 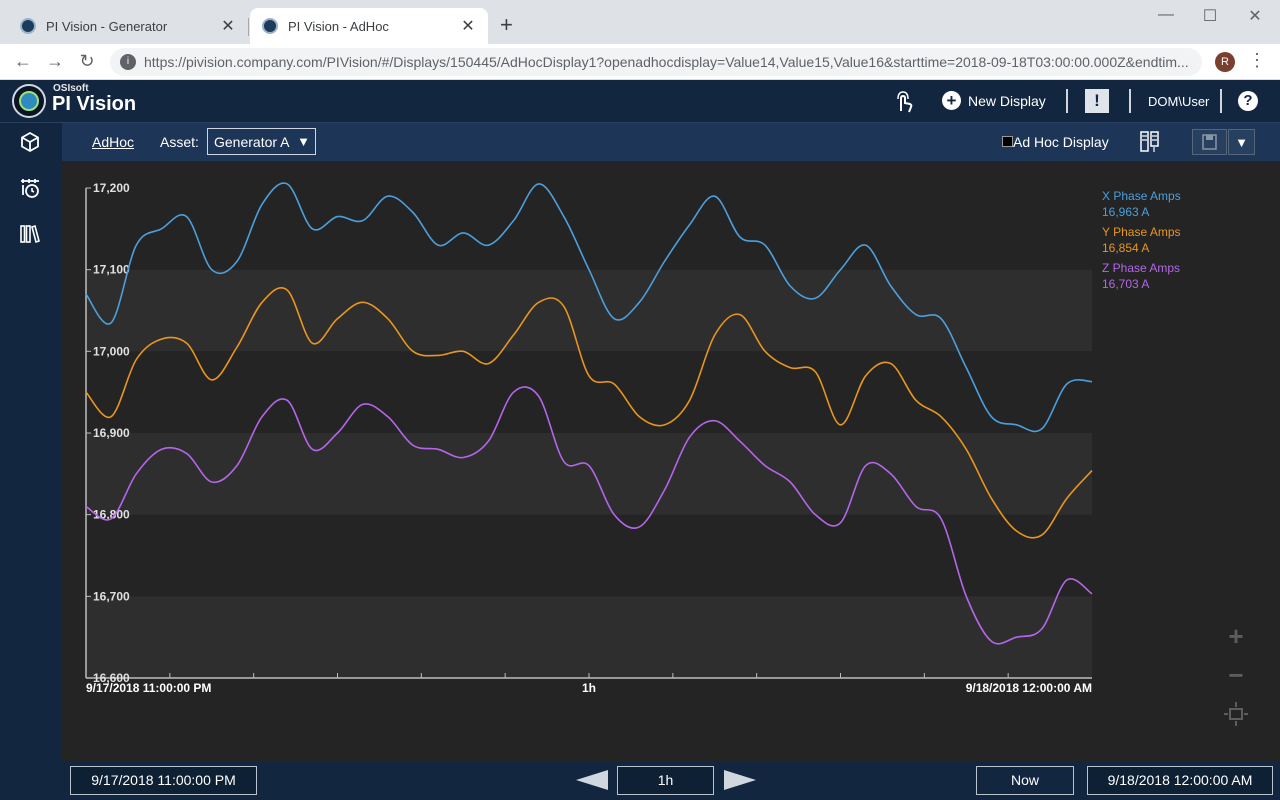 I want to click on x-start-label: 9/17/2018 11:00:00 PM, so click(x=148, y=688).